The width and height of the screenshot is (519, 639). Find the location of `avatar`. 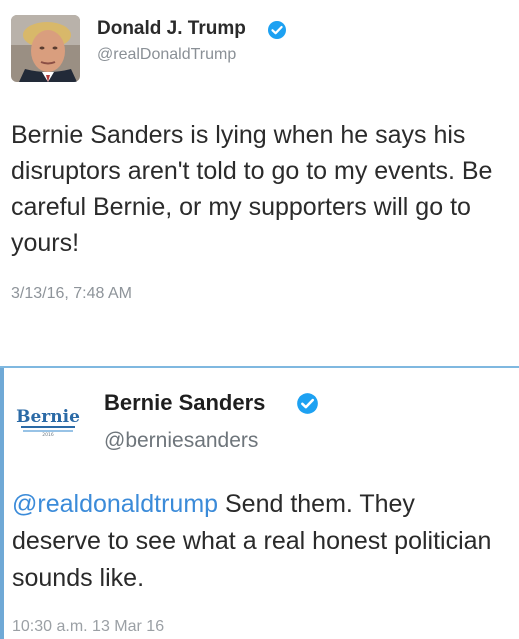

avatar is located at coordinates (45, 48).